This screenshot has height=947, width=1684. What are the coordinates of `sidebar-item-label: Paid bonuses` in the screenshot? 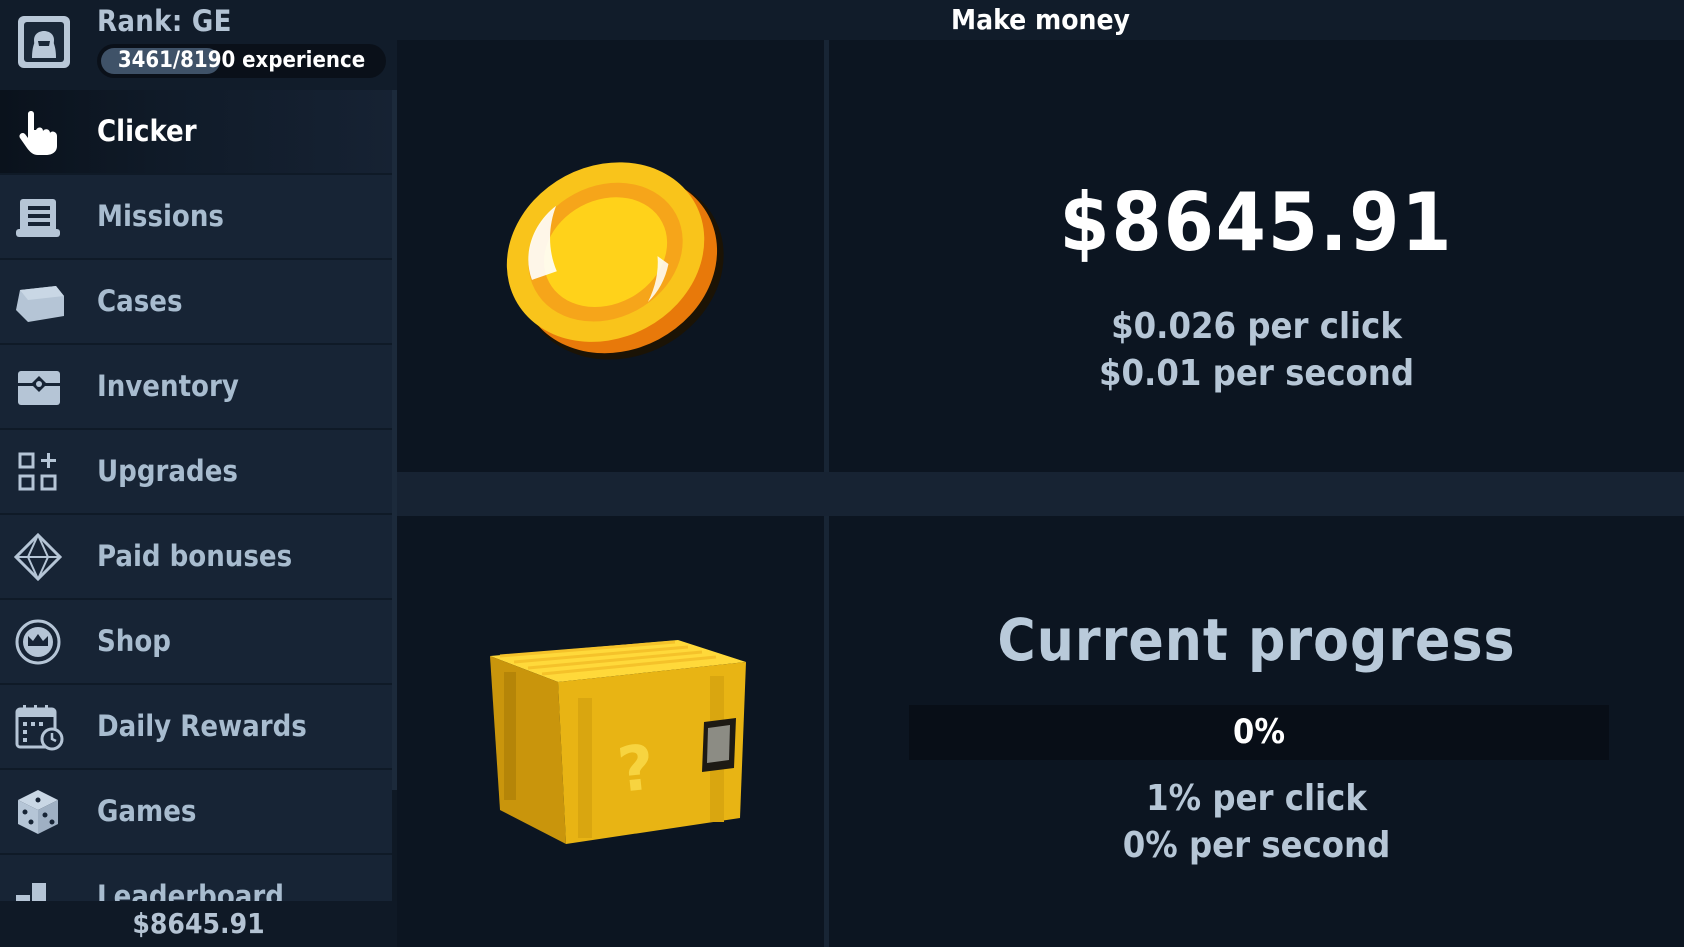 It's located at (195, 556).